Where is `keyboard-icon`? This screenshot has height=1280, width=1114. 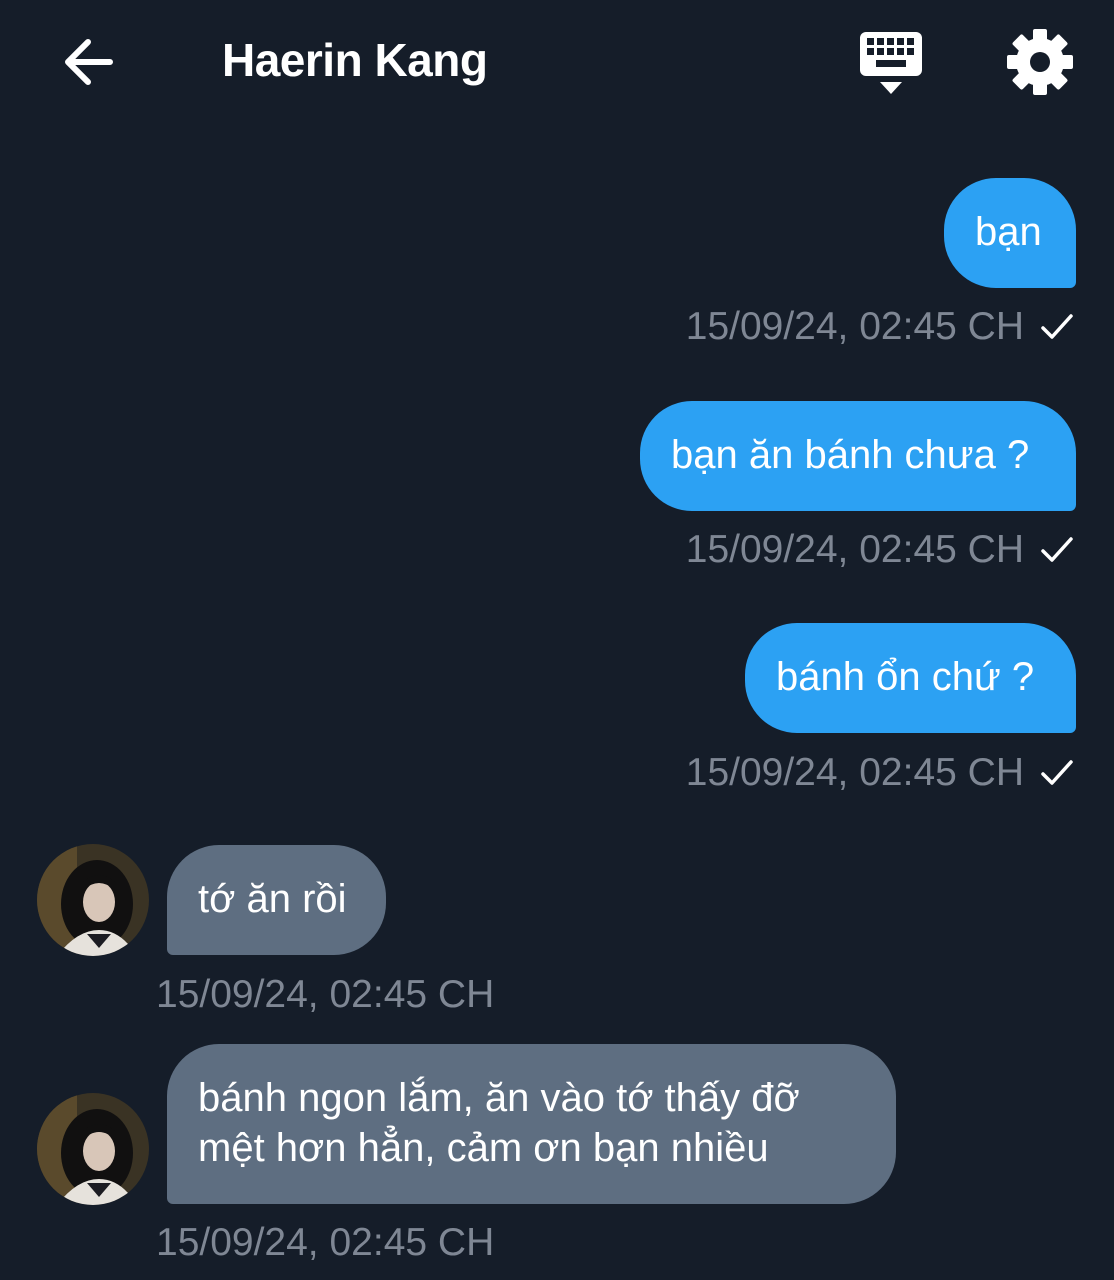
keyboard-icon is located at coordinates (891, 63).